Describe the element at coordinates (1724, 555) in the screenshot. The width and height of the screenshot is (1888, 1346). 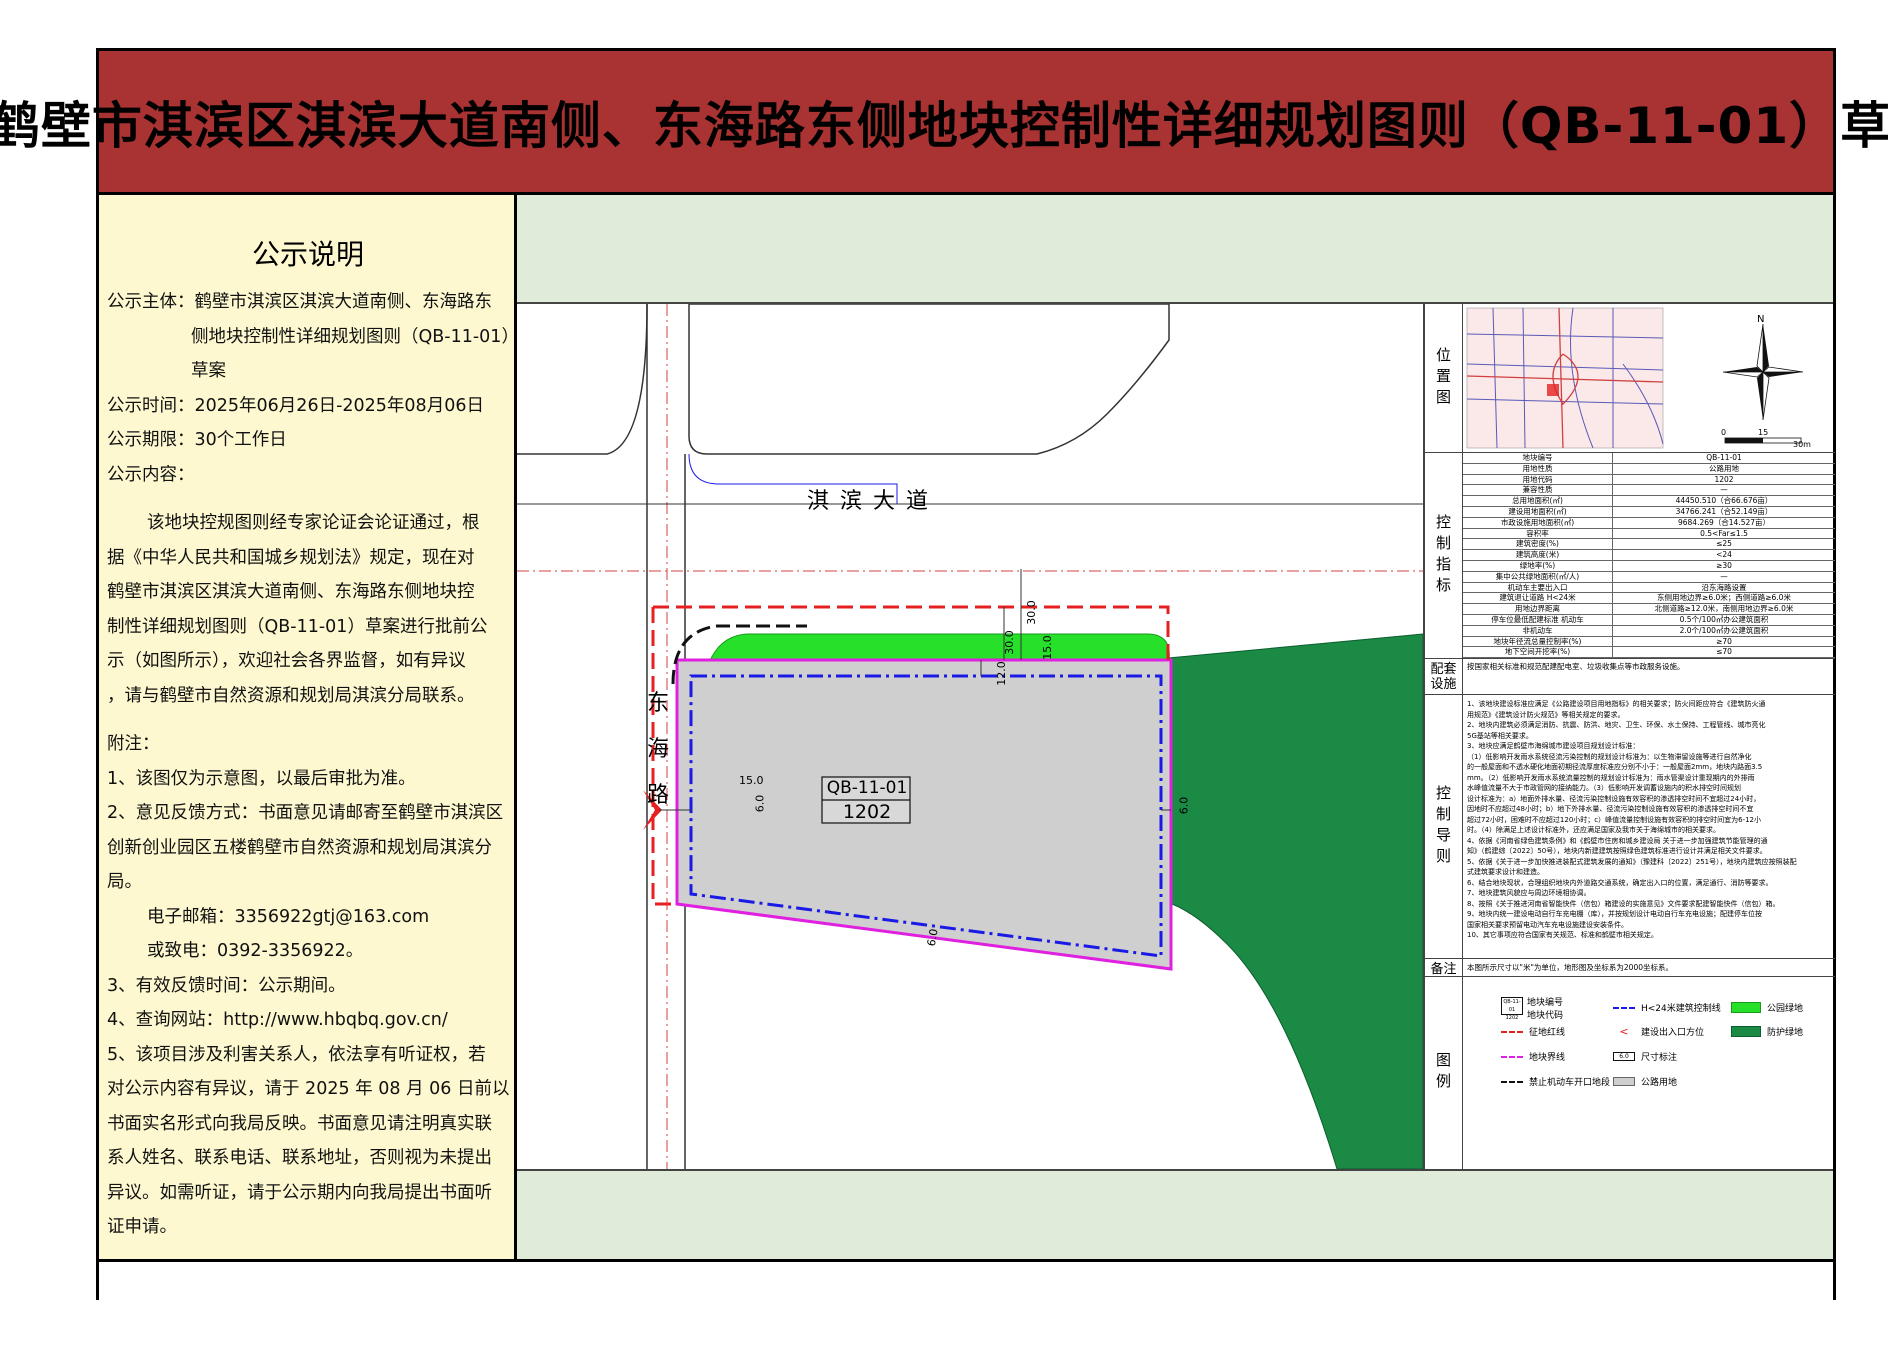
I see `control-row-value: <24` at that location.